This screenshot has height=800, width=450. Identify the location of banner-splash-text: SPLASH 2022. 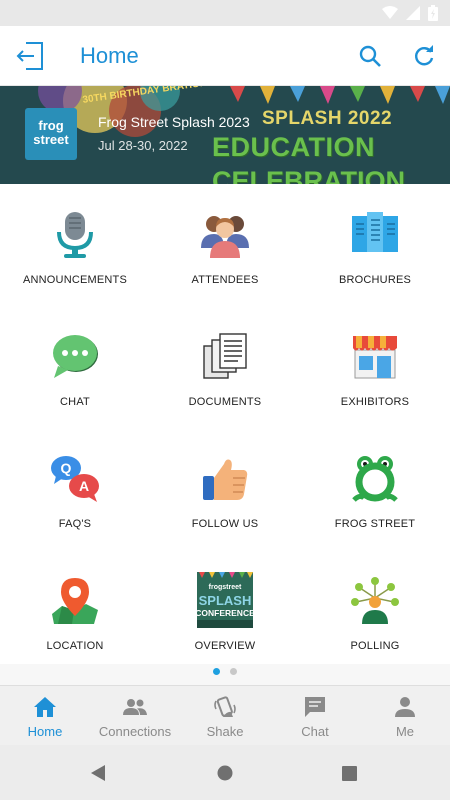
(327, 118).